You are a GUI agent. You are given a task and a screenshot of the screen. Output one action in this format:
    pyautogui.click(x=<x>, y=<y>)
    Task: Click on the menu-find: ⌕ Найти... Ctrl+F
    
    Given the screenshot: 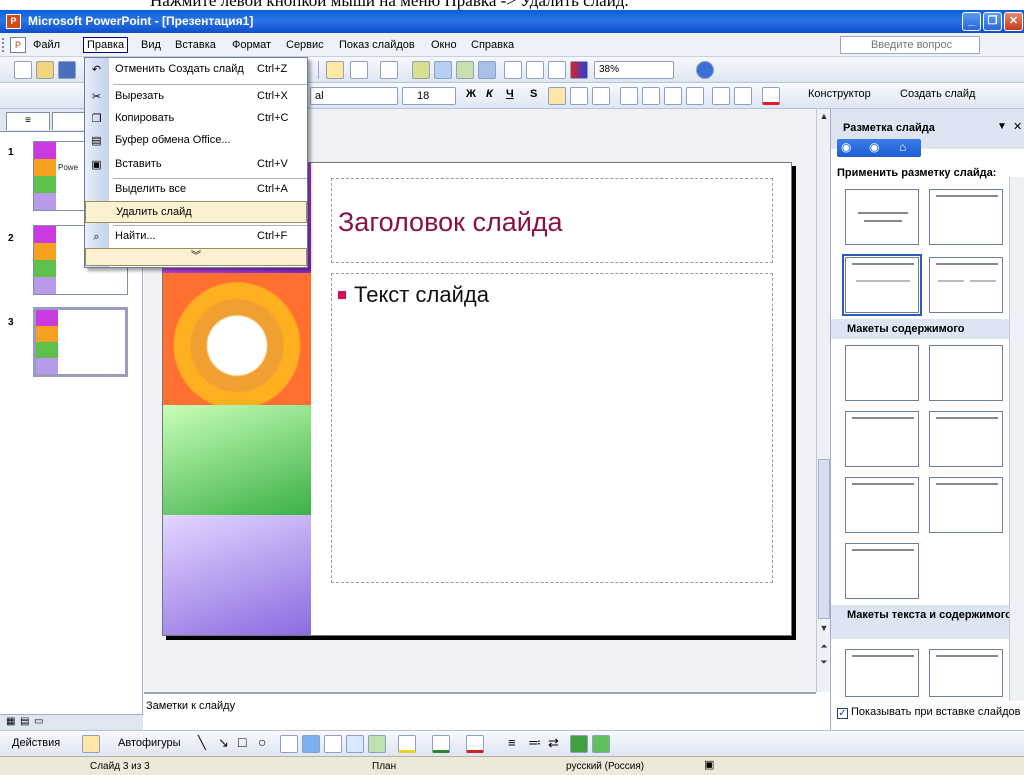 What is the action you would take?
    pyautogui.click(x=196, y=237)
    